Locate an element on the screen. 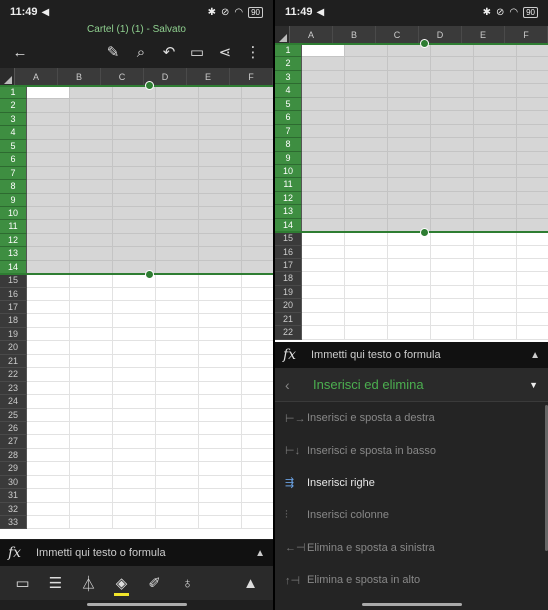  row-header: 29 is located at coordinates (13, 469).